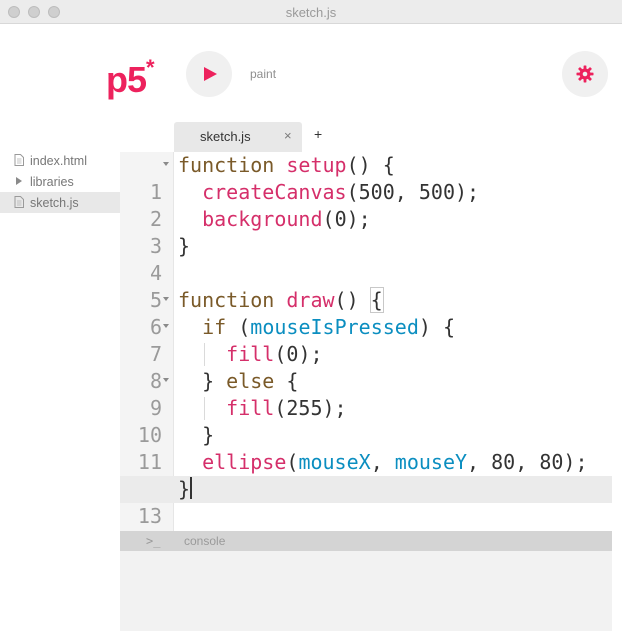 This screenshot has width=622, height=642. I want to click on tab-sketch-js: sketch.js ×, so click(238, 137).